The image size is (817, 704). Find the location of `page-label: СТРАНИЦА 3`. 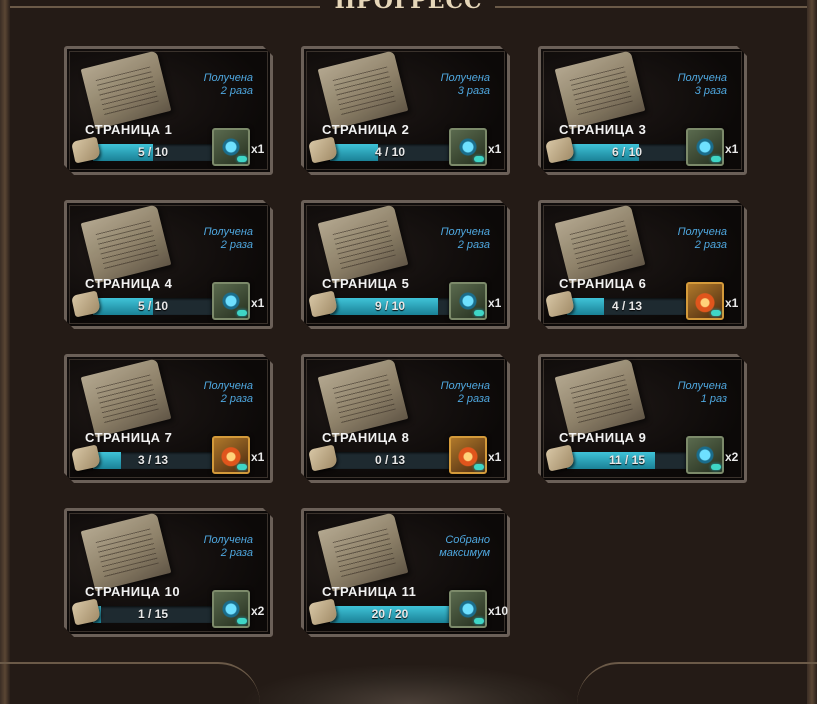

page-label: СТРАНИЦА 3 is located at coordinates (603, 129).